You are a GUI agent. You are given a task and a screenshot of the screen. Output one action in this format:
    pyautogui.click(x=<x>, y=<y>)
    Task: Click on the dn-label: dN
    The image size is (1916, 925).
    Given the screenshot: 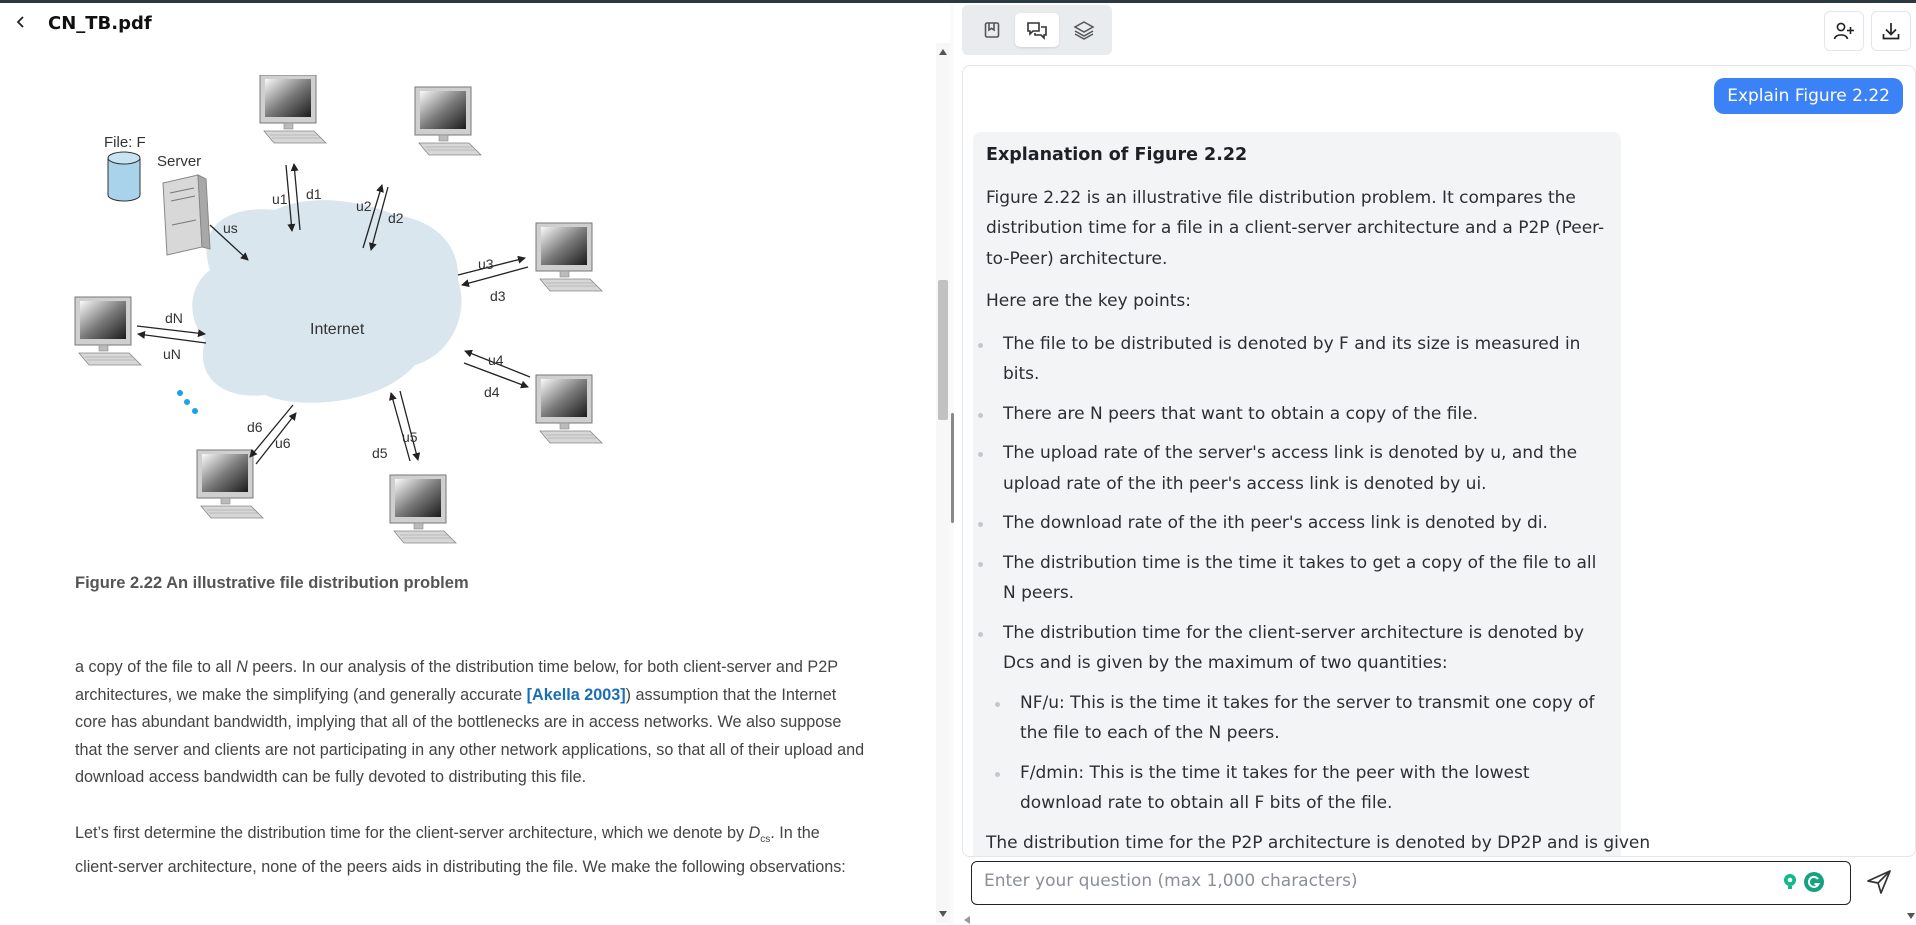 What is the action you would take?
    pyautogui.click(x=174, y=318)
    